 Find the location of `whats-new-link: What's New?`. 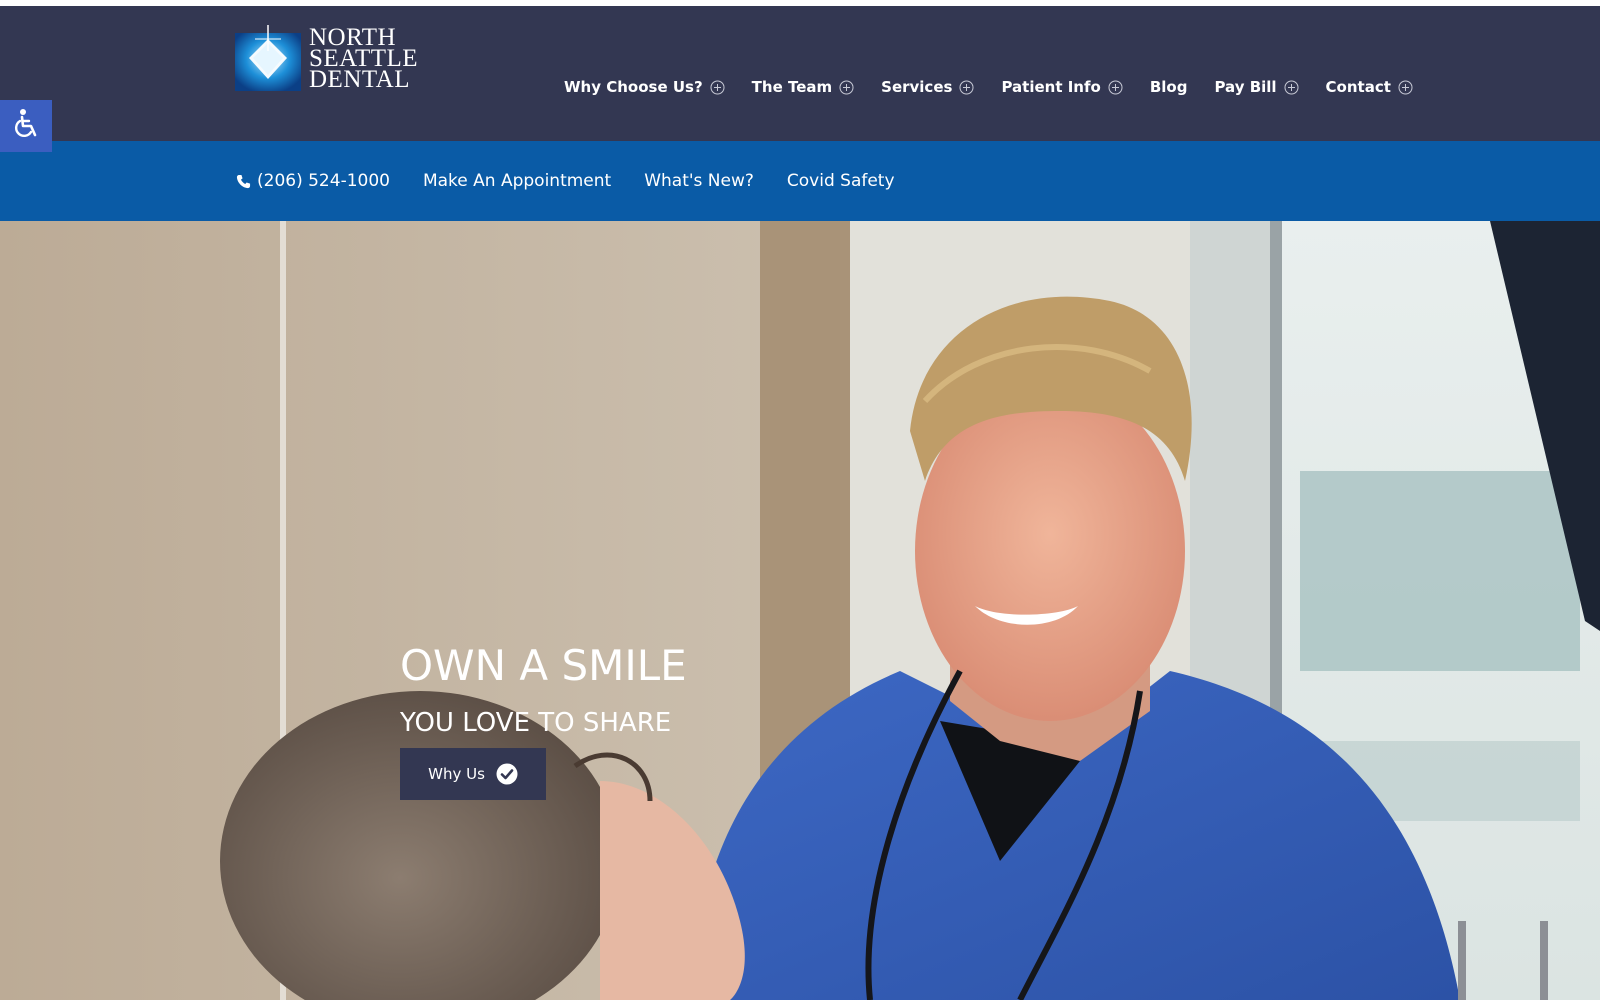

whats-new-link: What's New? is located at coordinates (699, 181).